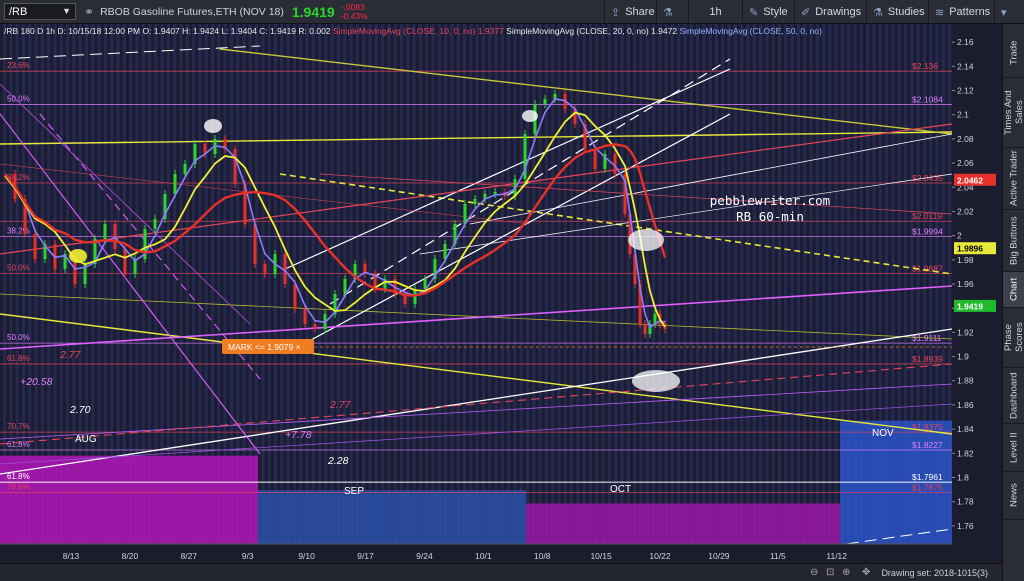 This screenshot has width=1024, height=581. I want to click on month-label: SEP, so click(354, 491).